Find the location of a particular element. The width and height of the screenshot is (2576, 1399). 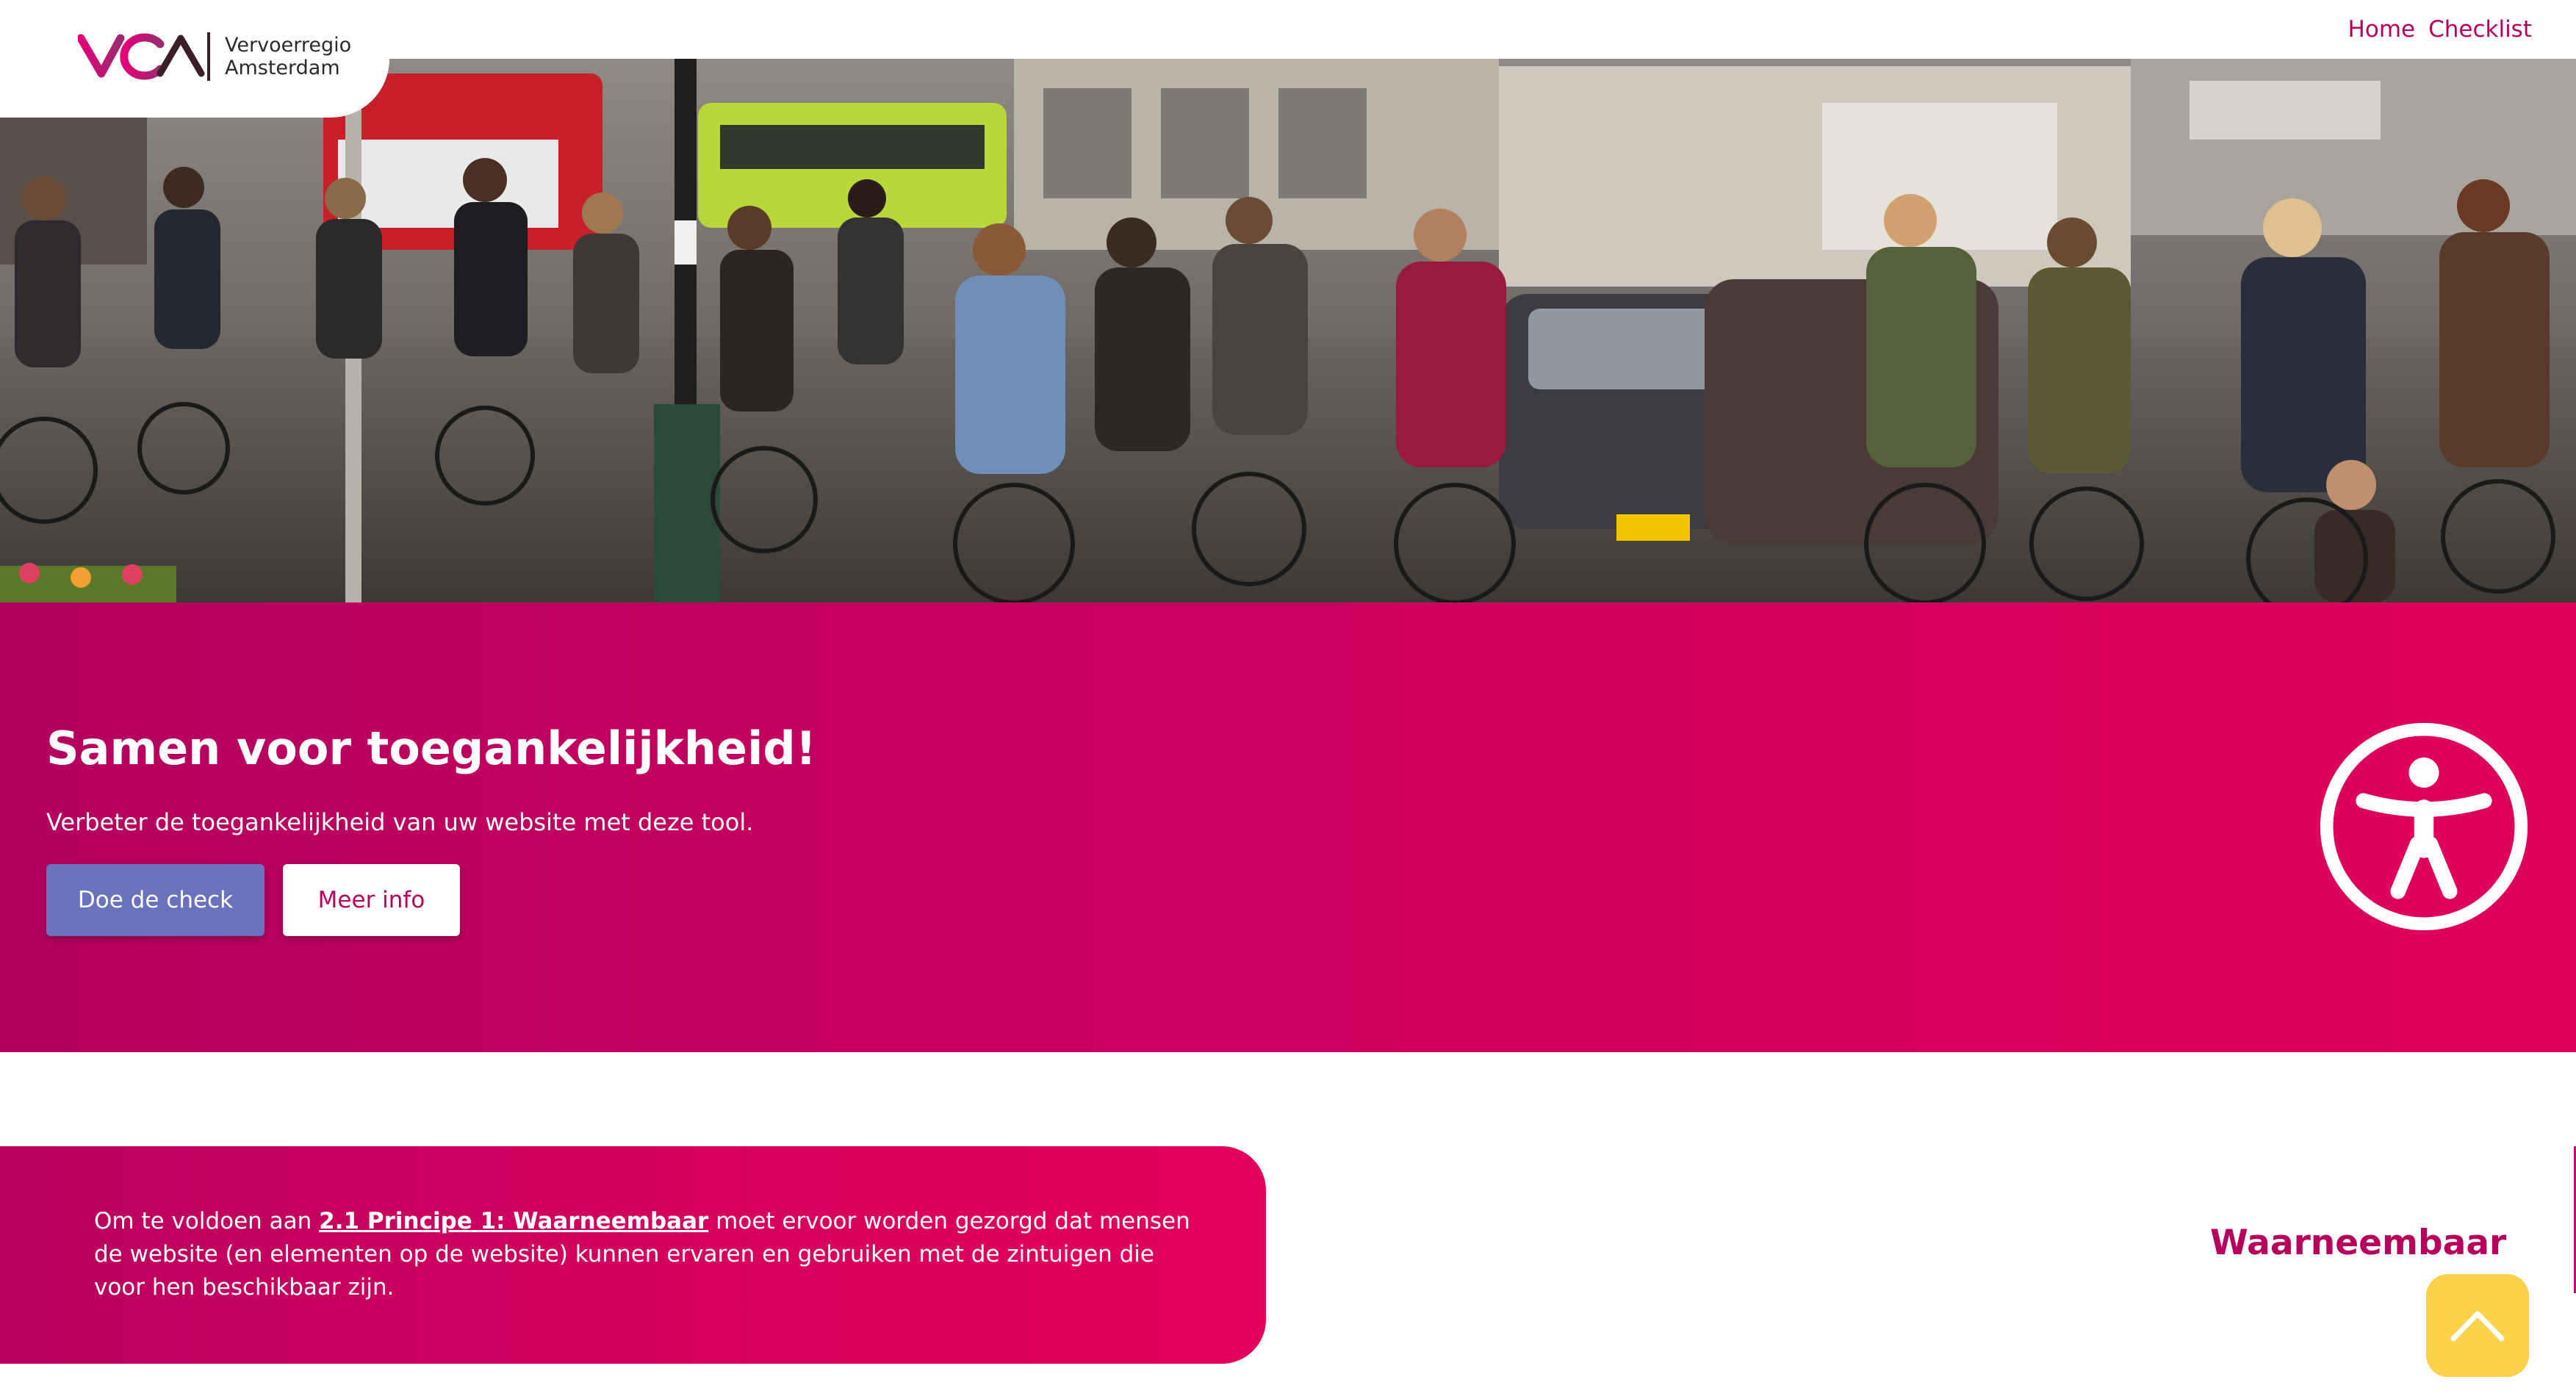

logo-line-2: Amsterdam is located at coordinates (282, 68).